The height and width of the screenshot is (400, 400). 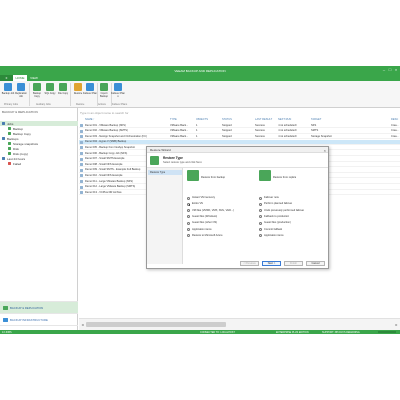 What do you see at coordinates (239, 324) in the screenshot?
I see `horizontal-scrollbar: ◂ ▸` at bounding box center [239, 324].